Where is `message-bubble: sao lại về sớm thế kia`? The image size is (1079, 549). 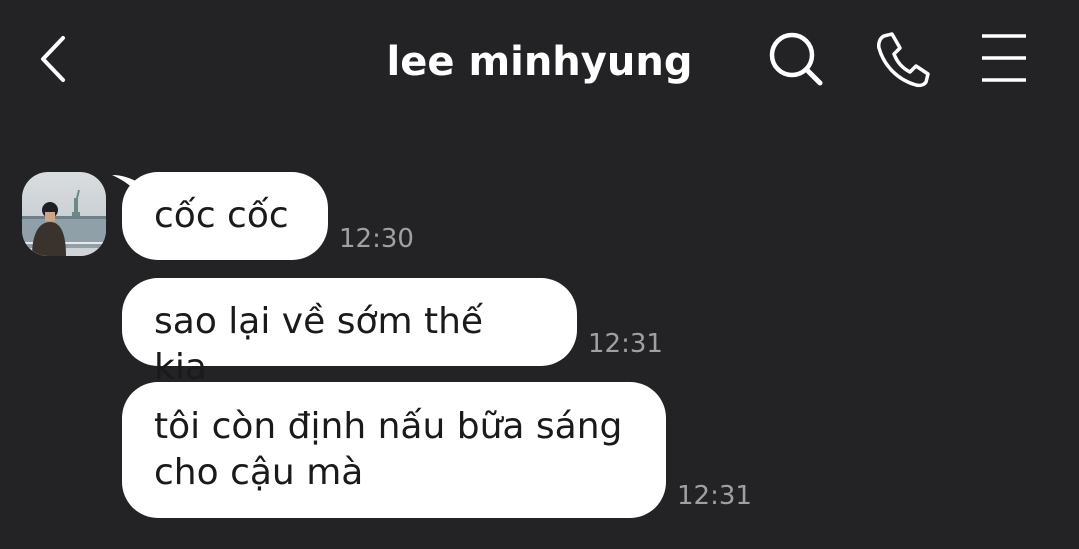
message-bubble: sao lại về sớm thế kia is located at coordinates (349, 333).